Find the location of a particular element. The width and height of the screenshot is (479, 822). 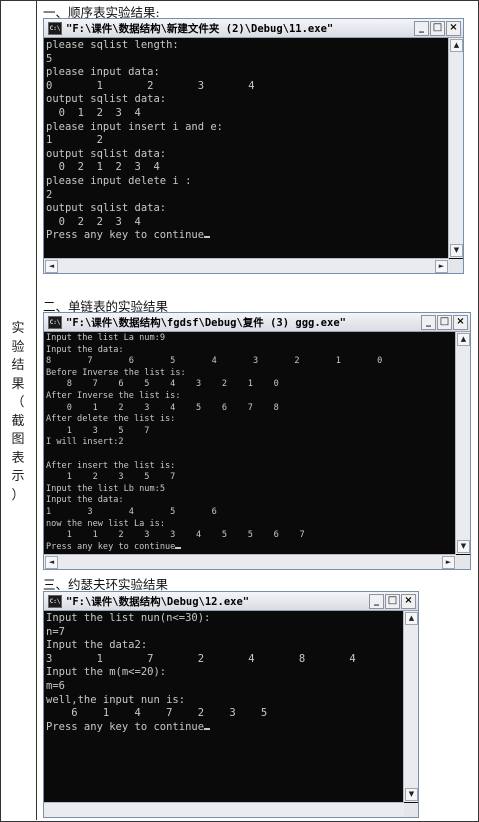

vertical-label: 实验结果 （ 截图表示 ） is located at coordinates (18, 412).